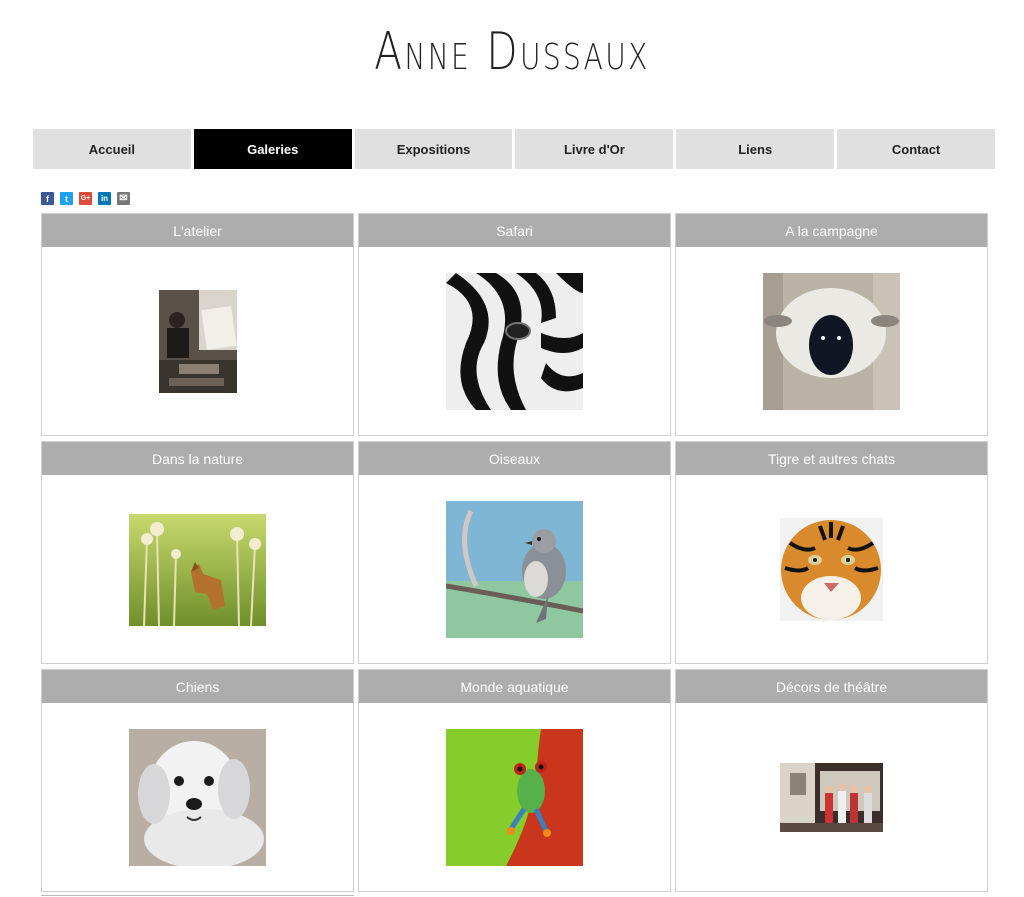 The width and height of the screenshot is (1024, 897). I want to click on dog-image, so click(197, 797).